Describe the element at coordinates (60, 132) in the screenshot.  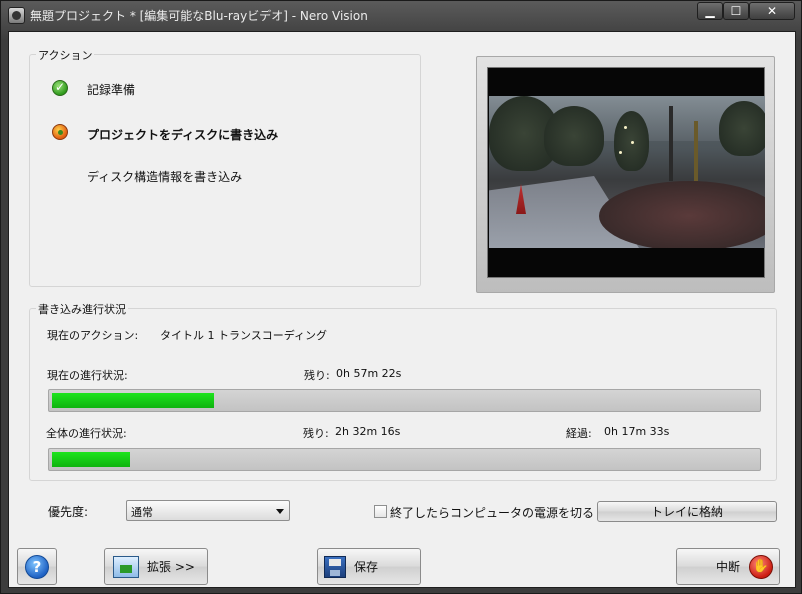
I see `busy-icon` at that location.